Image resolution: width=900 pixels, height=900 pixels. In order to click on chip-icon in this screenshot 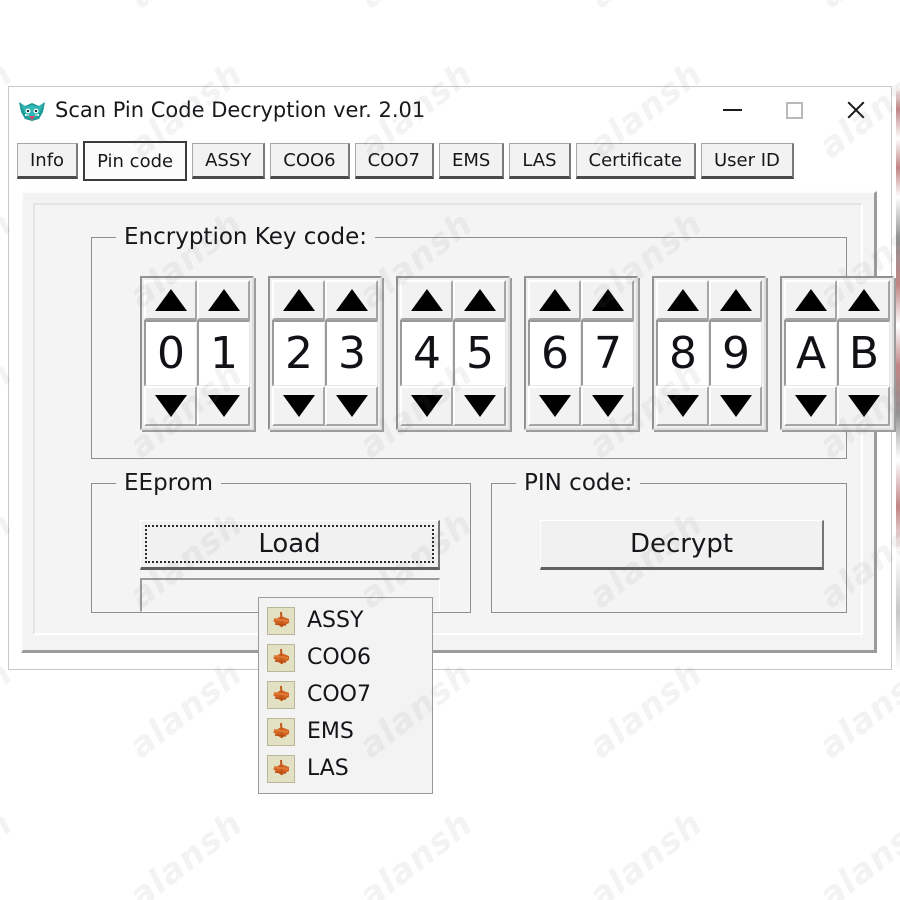, I will do `click(281, 620)`.